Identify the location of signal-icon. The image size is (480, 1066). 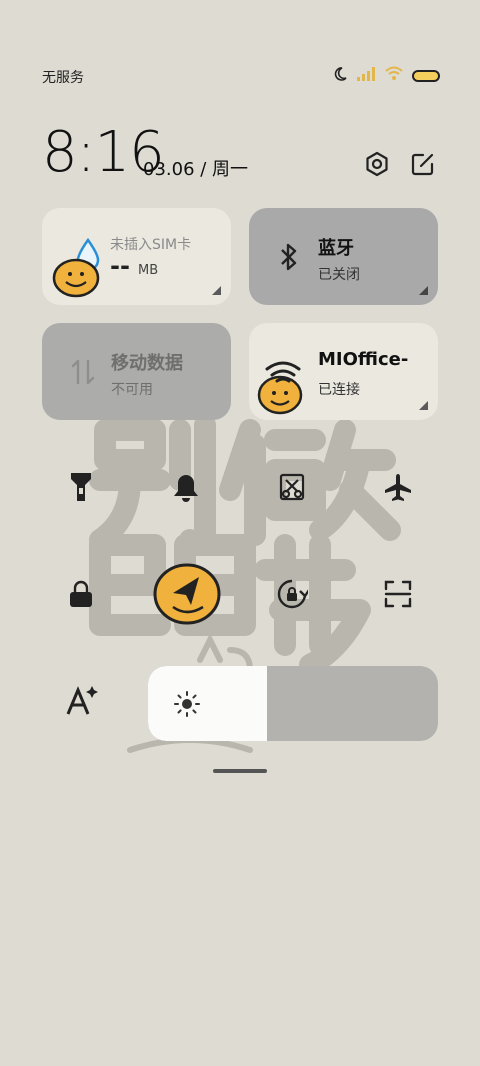
(366, 76).